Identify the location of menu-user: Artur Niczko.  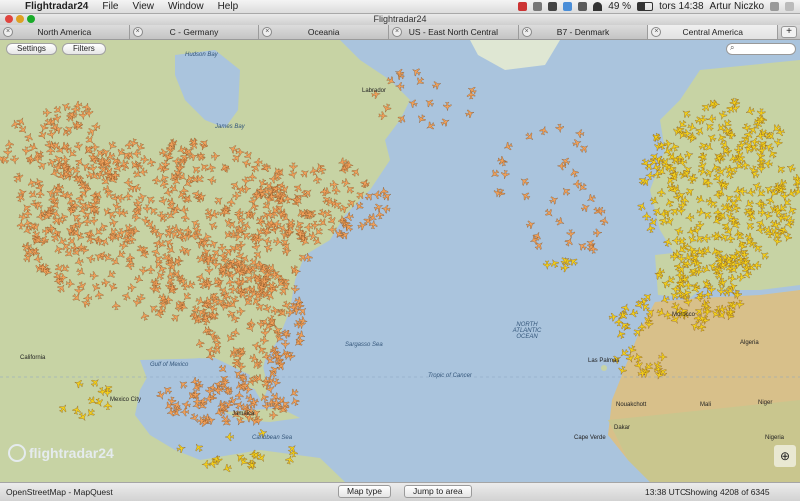
(737, 6).